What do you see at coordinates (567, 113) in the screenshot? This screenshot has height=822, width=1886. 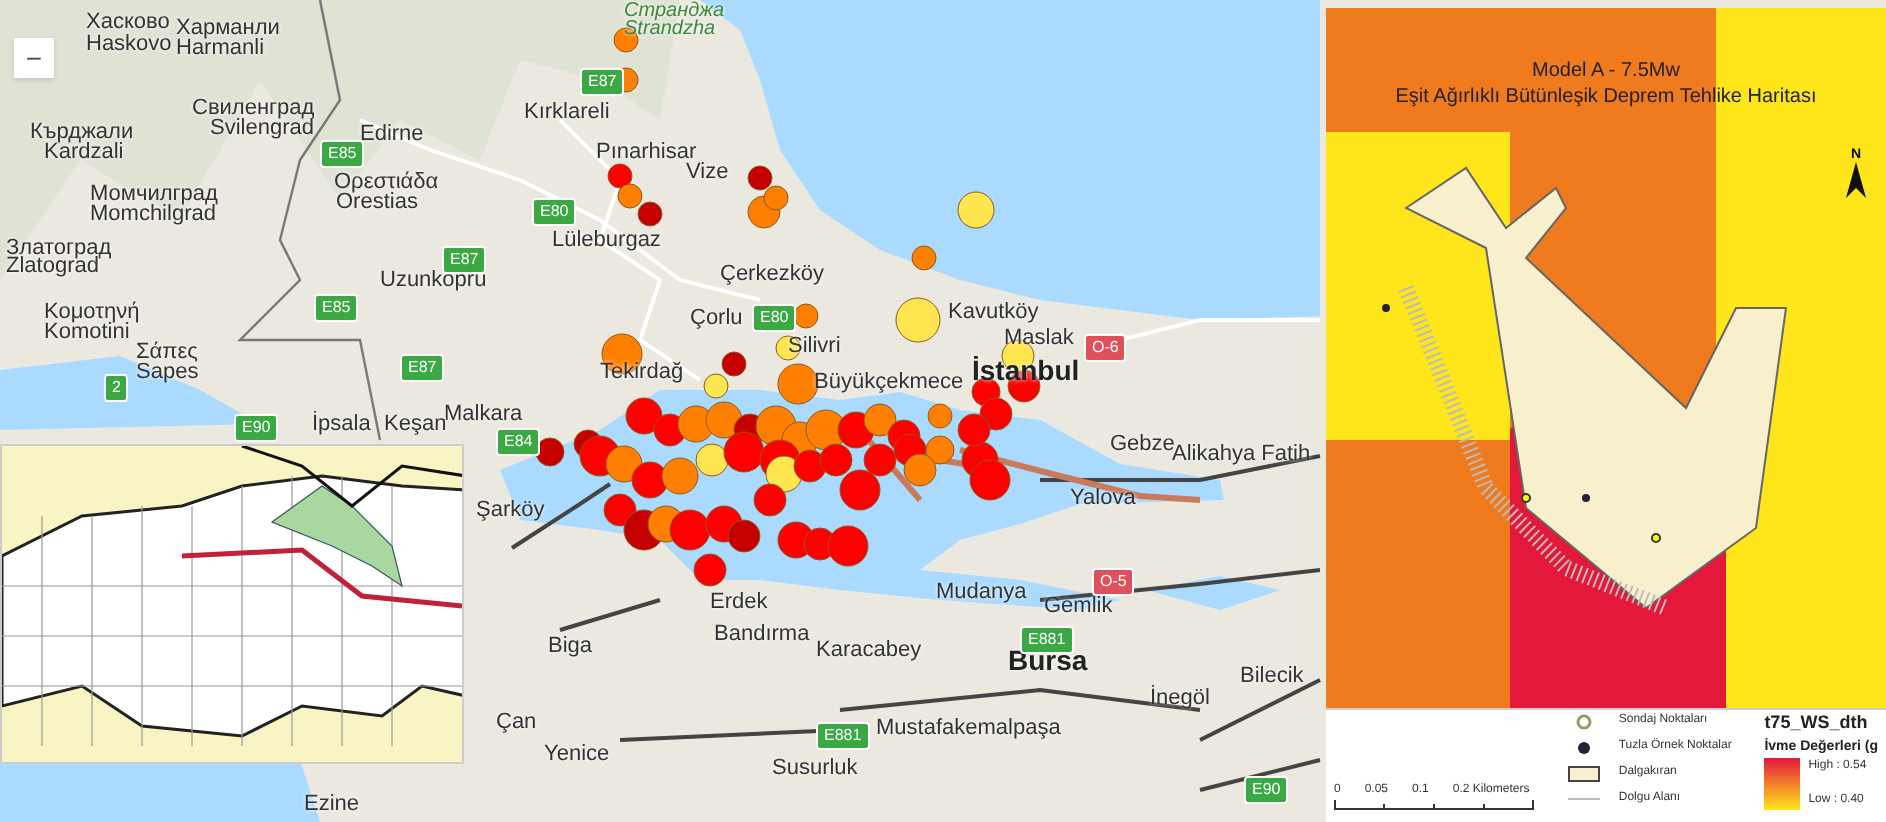 I see `place-label: Kırklareli` at bounding box center [567, 113].